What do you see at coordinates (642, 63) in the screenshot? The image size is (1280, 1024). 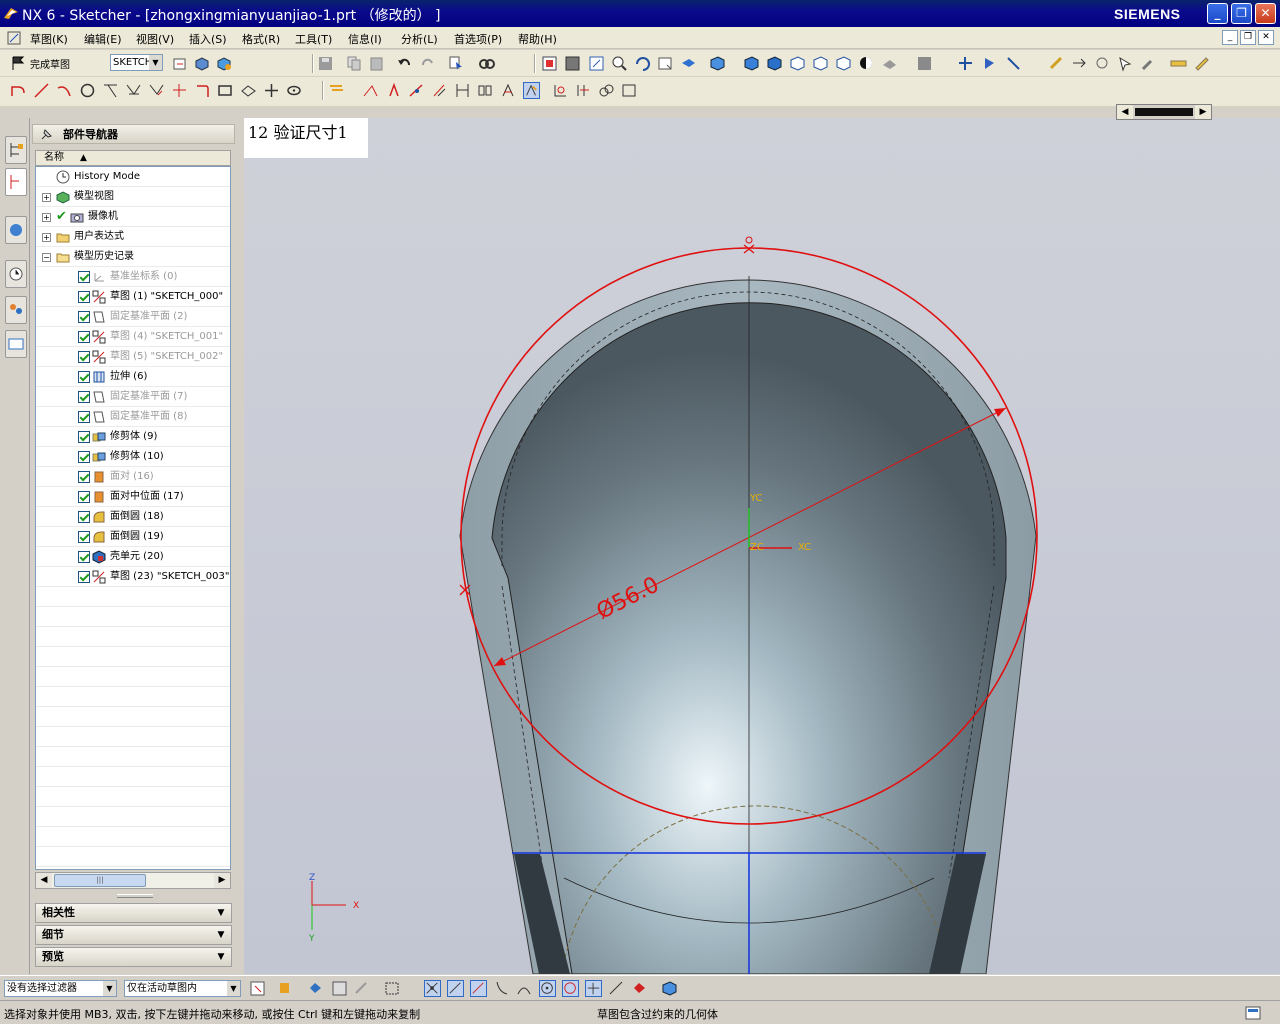 I see `rotate-icon` at bounding box center [642, 63].